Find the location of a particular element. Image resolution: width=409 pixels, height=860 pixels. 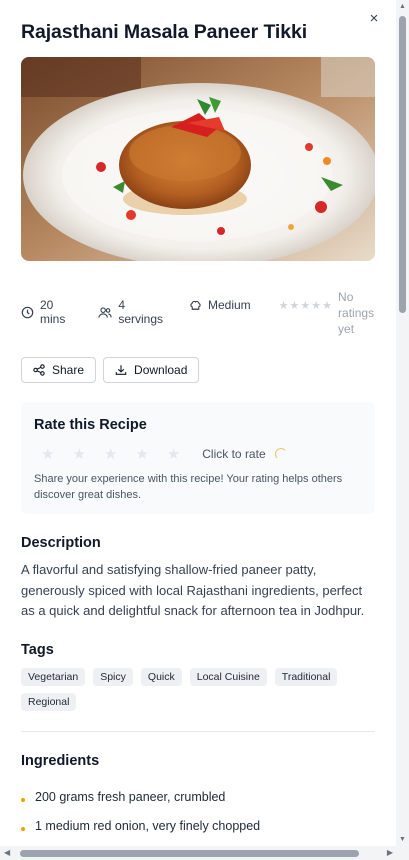

click-to-rate-label: Click to rate is located at coordinates (234, 454).